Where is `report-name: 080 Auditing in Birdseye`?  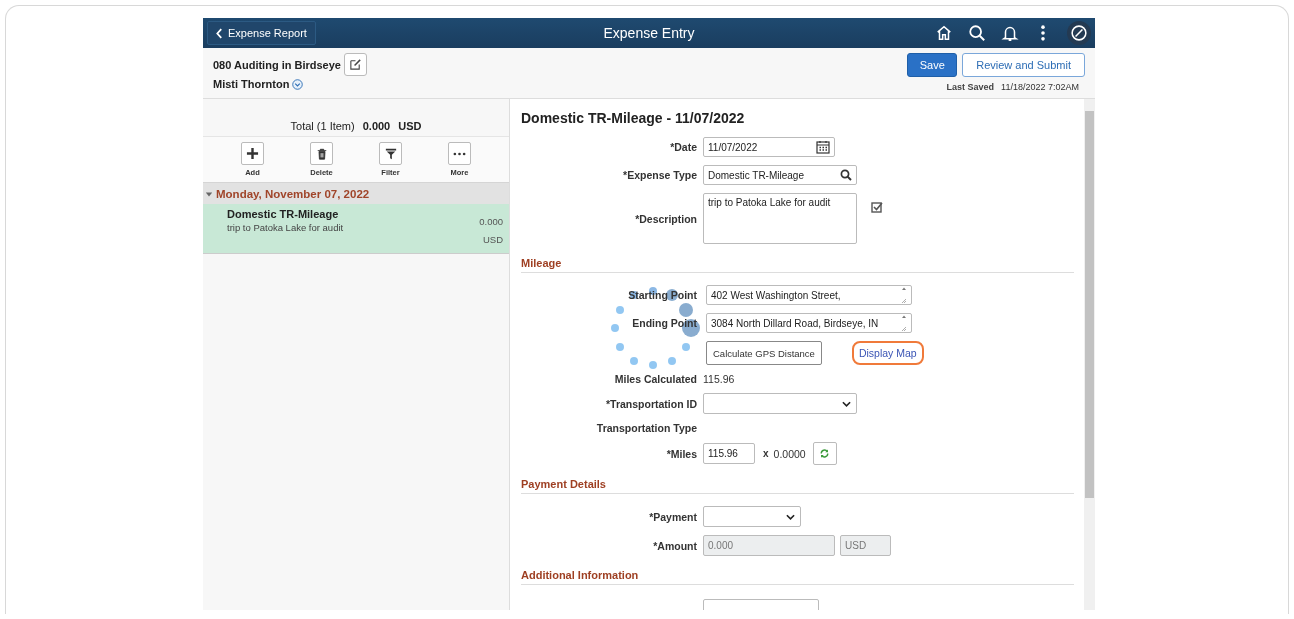
report-name: 080 Auditing in Birdseye is located at coordinates (277, 64).